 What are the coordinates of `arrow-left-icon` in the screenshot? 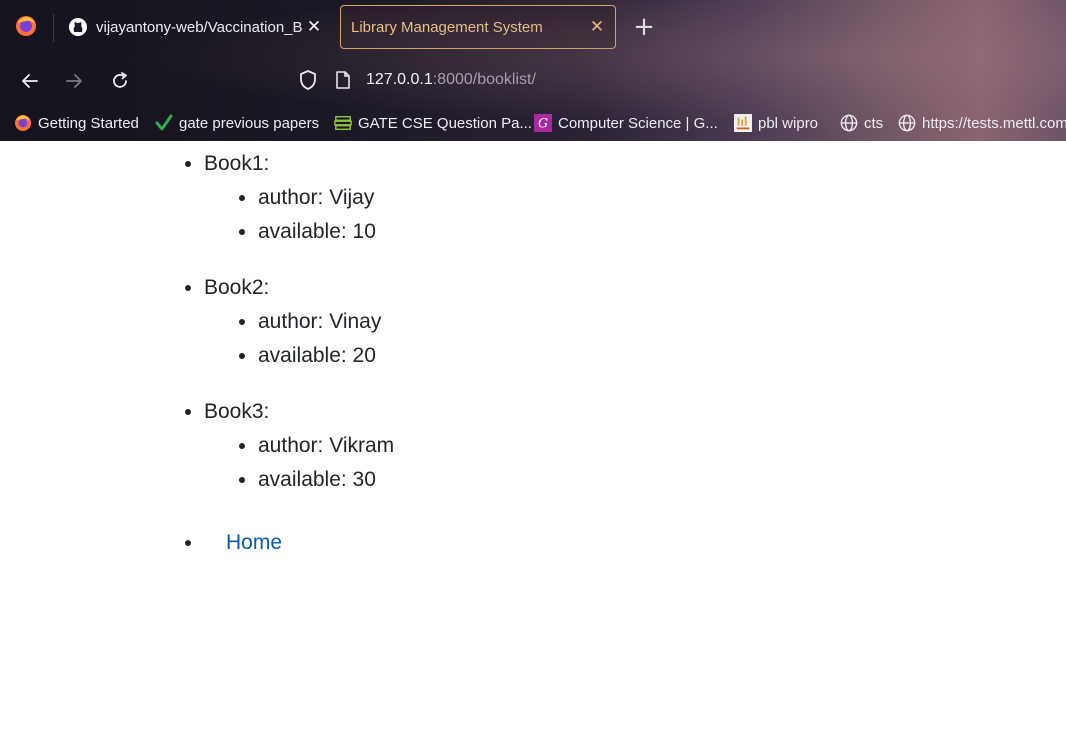 It's located at (30, 81).